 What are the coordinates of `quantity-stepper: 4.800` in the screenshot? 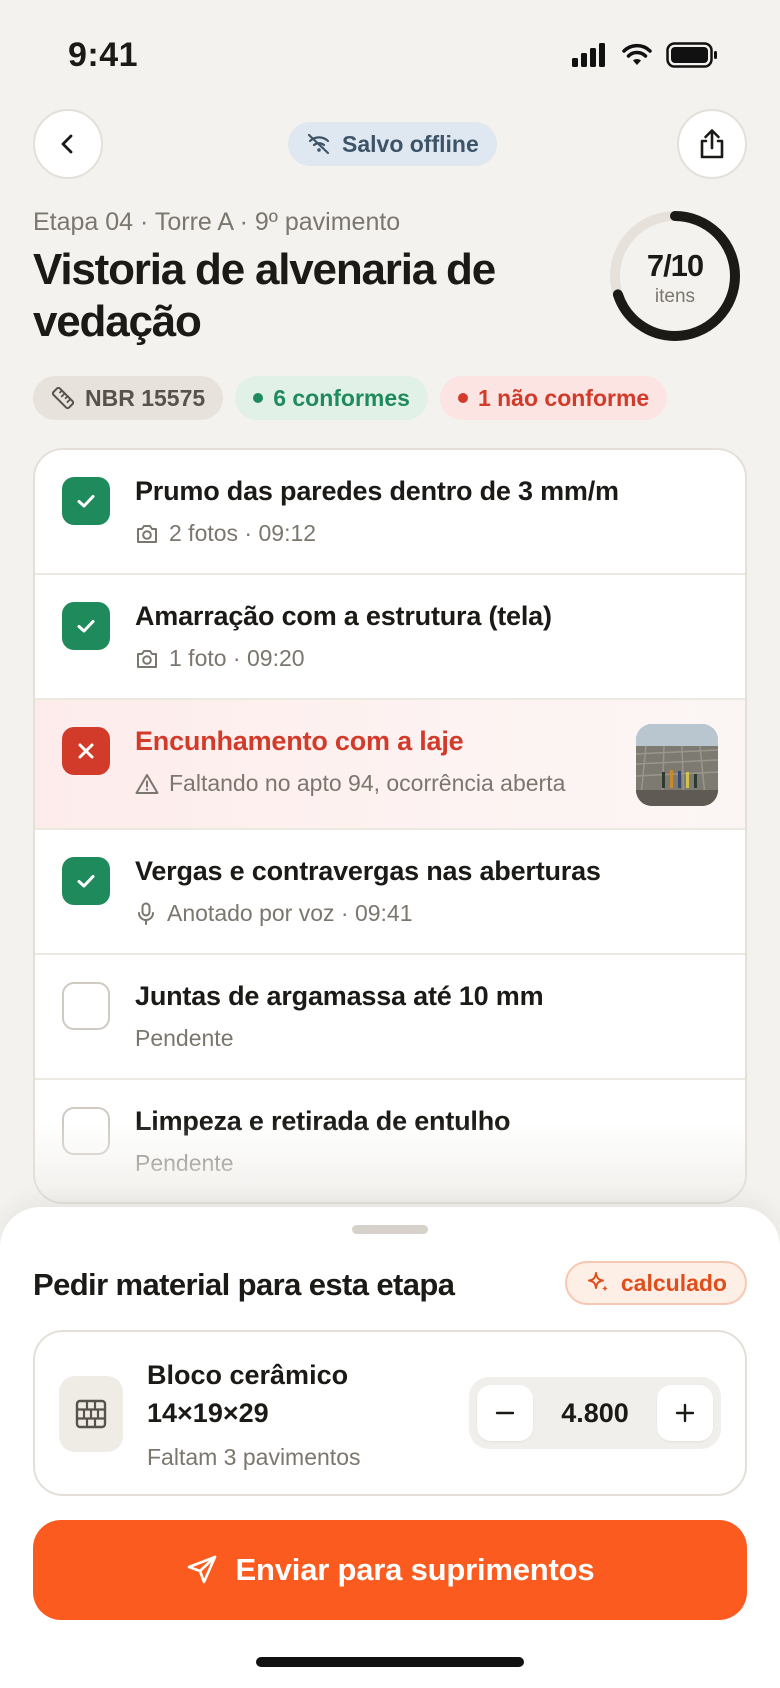 It's located at (595, 1413).